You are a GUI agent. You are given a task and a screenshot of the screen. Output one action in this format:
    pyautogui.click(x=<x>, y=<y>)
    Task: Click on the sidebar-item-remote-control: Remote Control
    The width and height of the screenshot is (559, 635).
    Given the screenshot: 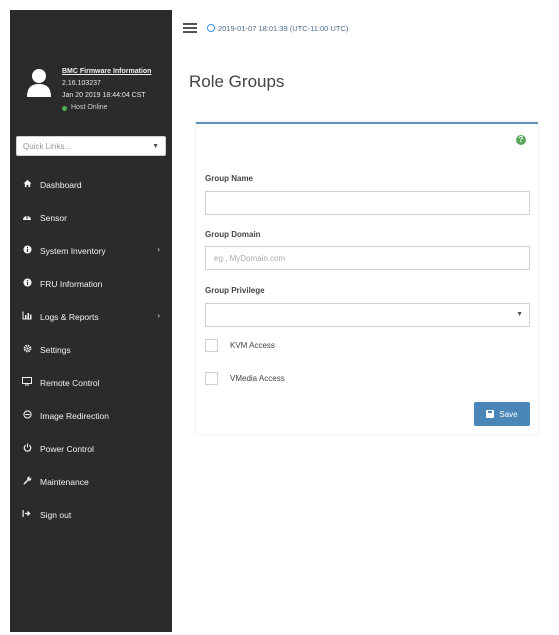 What is the action you would take?
    pyautogui.click(x=91, y=382)
    